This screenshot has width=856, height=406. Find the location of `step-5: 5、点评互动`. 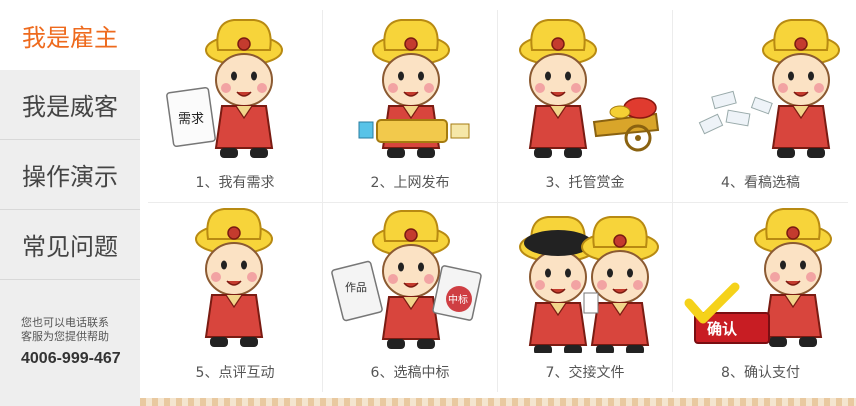

step-5: 5、点评互动 is located at coordinates (235, 297).